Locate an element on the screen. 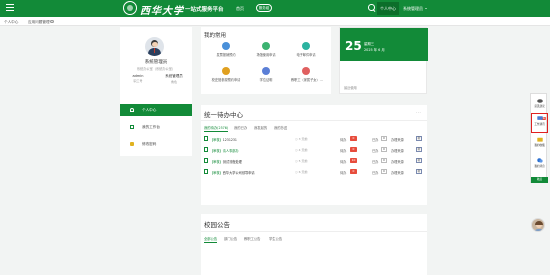  todo-row: 【审核】测试流程处理 5 天前 待办 10 已办 0 办理来源 新 is located at coordinates (314, 160).